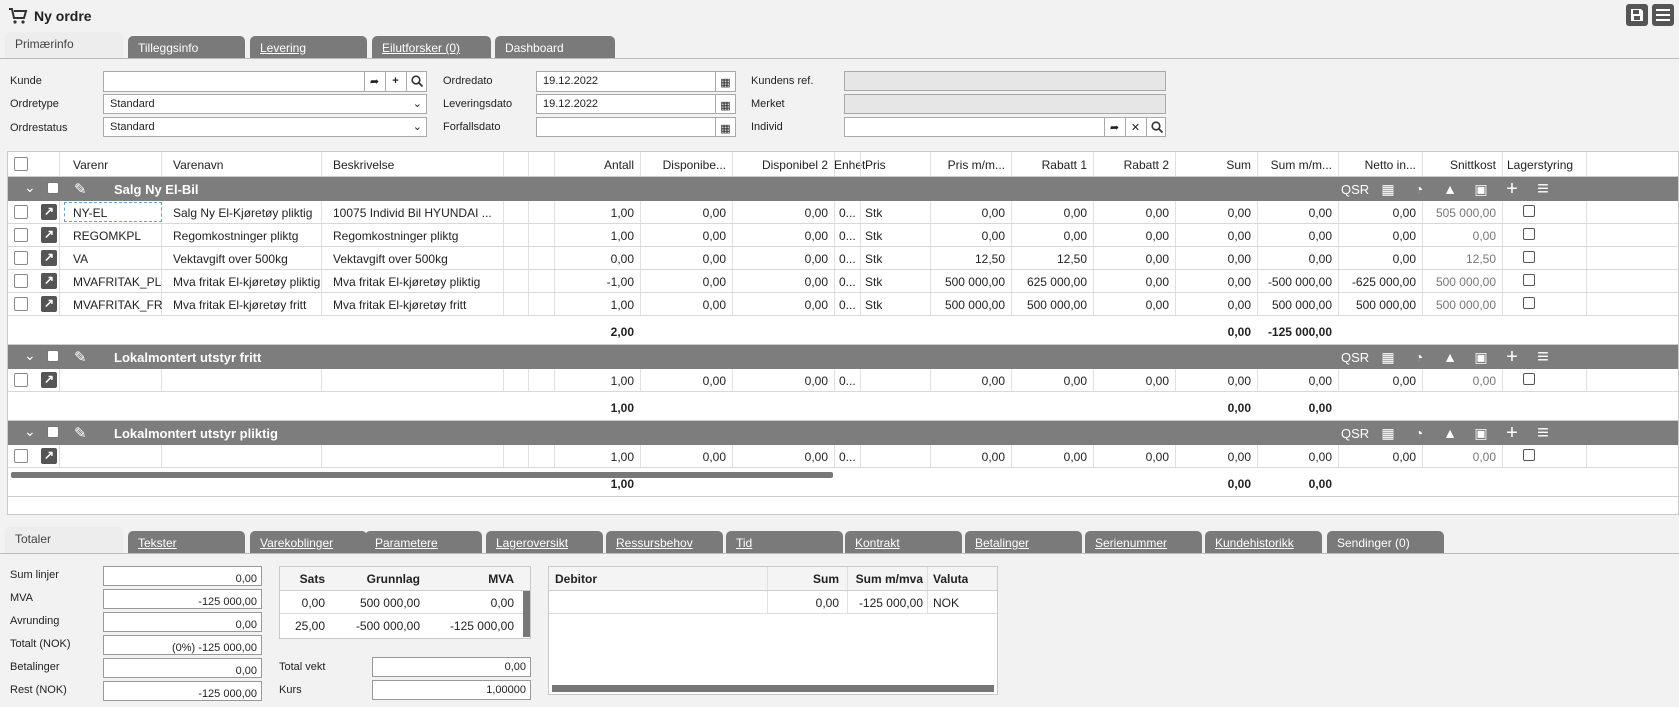 This screenshot has height=707, width=1679. Describe the element at coordinates (182, 645) in the screenshot. I see `totalt-field: (0%) -125 000,00` at that location.